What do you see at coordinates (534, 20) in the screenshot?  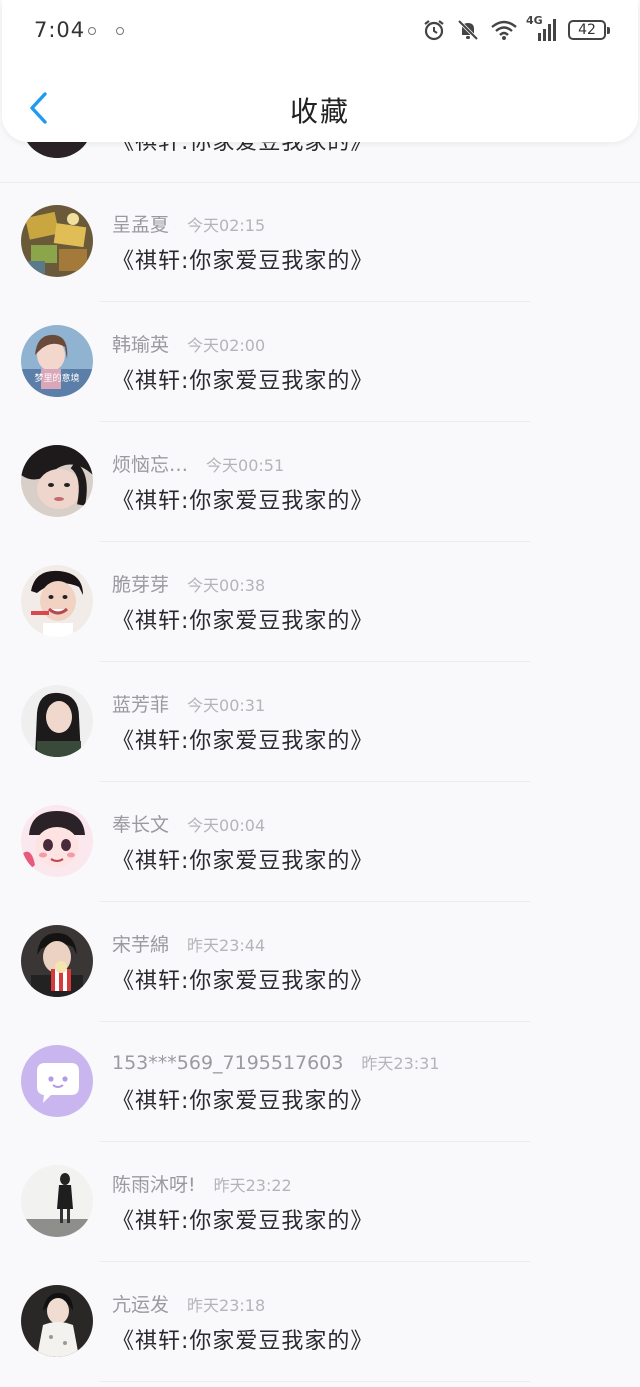 I see `network-type-label: 4G` at bounding box center [534, 20].